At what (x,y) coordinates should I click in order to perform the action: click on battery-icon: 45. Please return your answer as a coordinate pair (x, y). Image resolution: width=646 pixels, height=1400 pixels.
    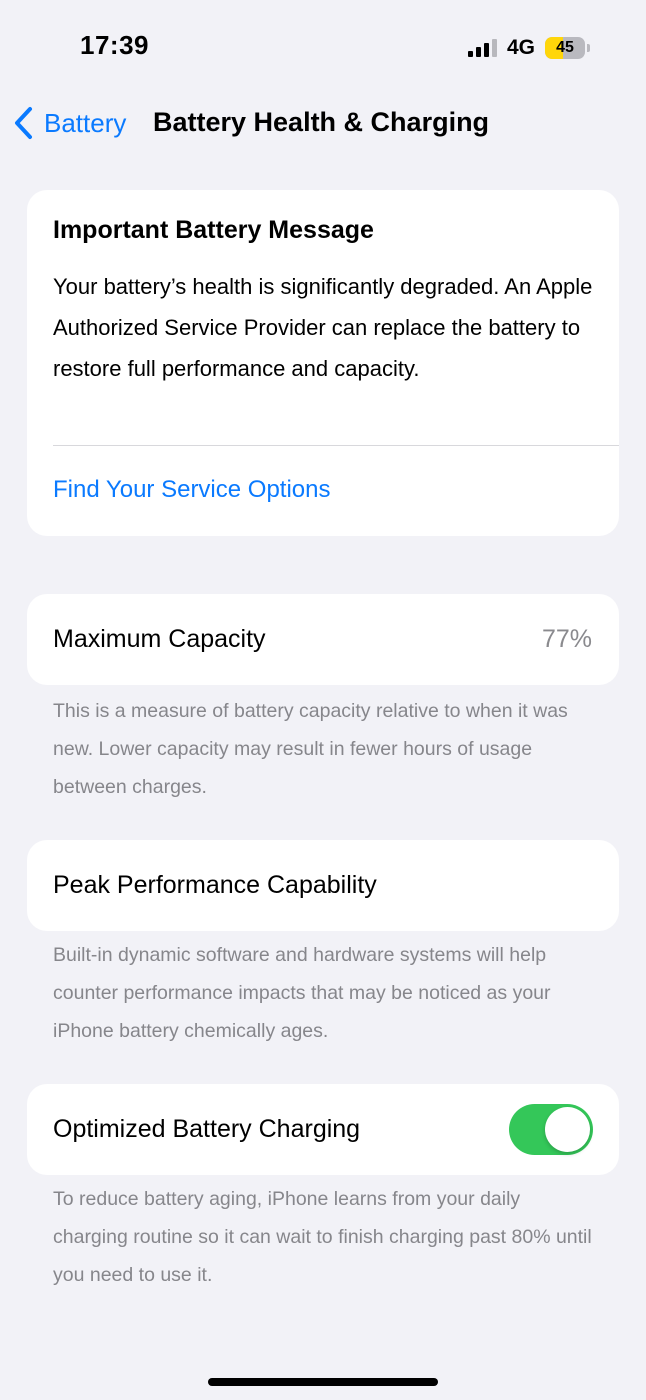
    Looking at the image, I should click on (565, 48).